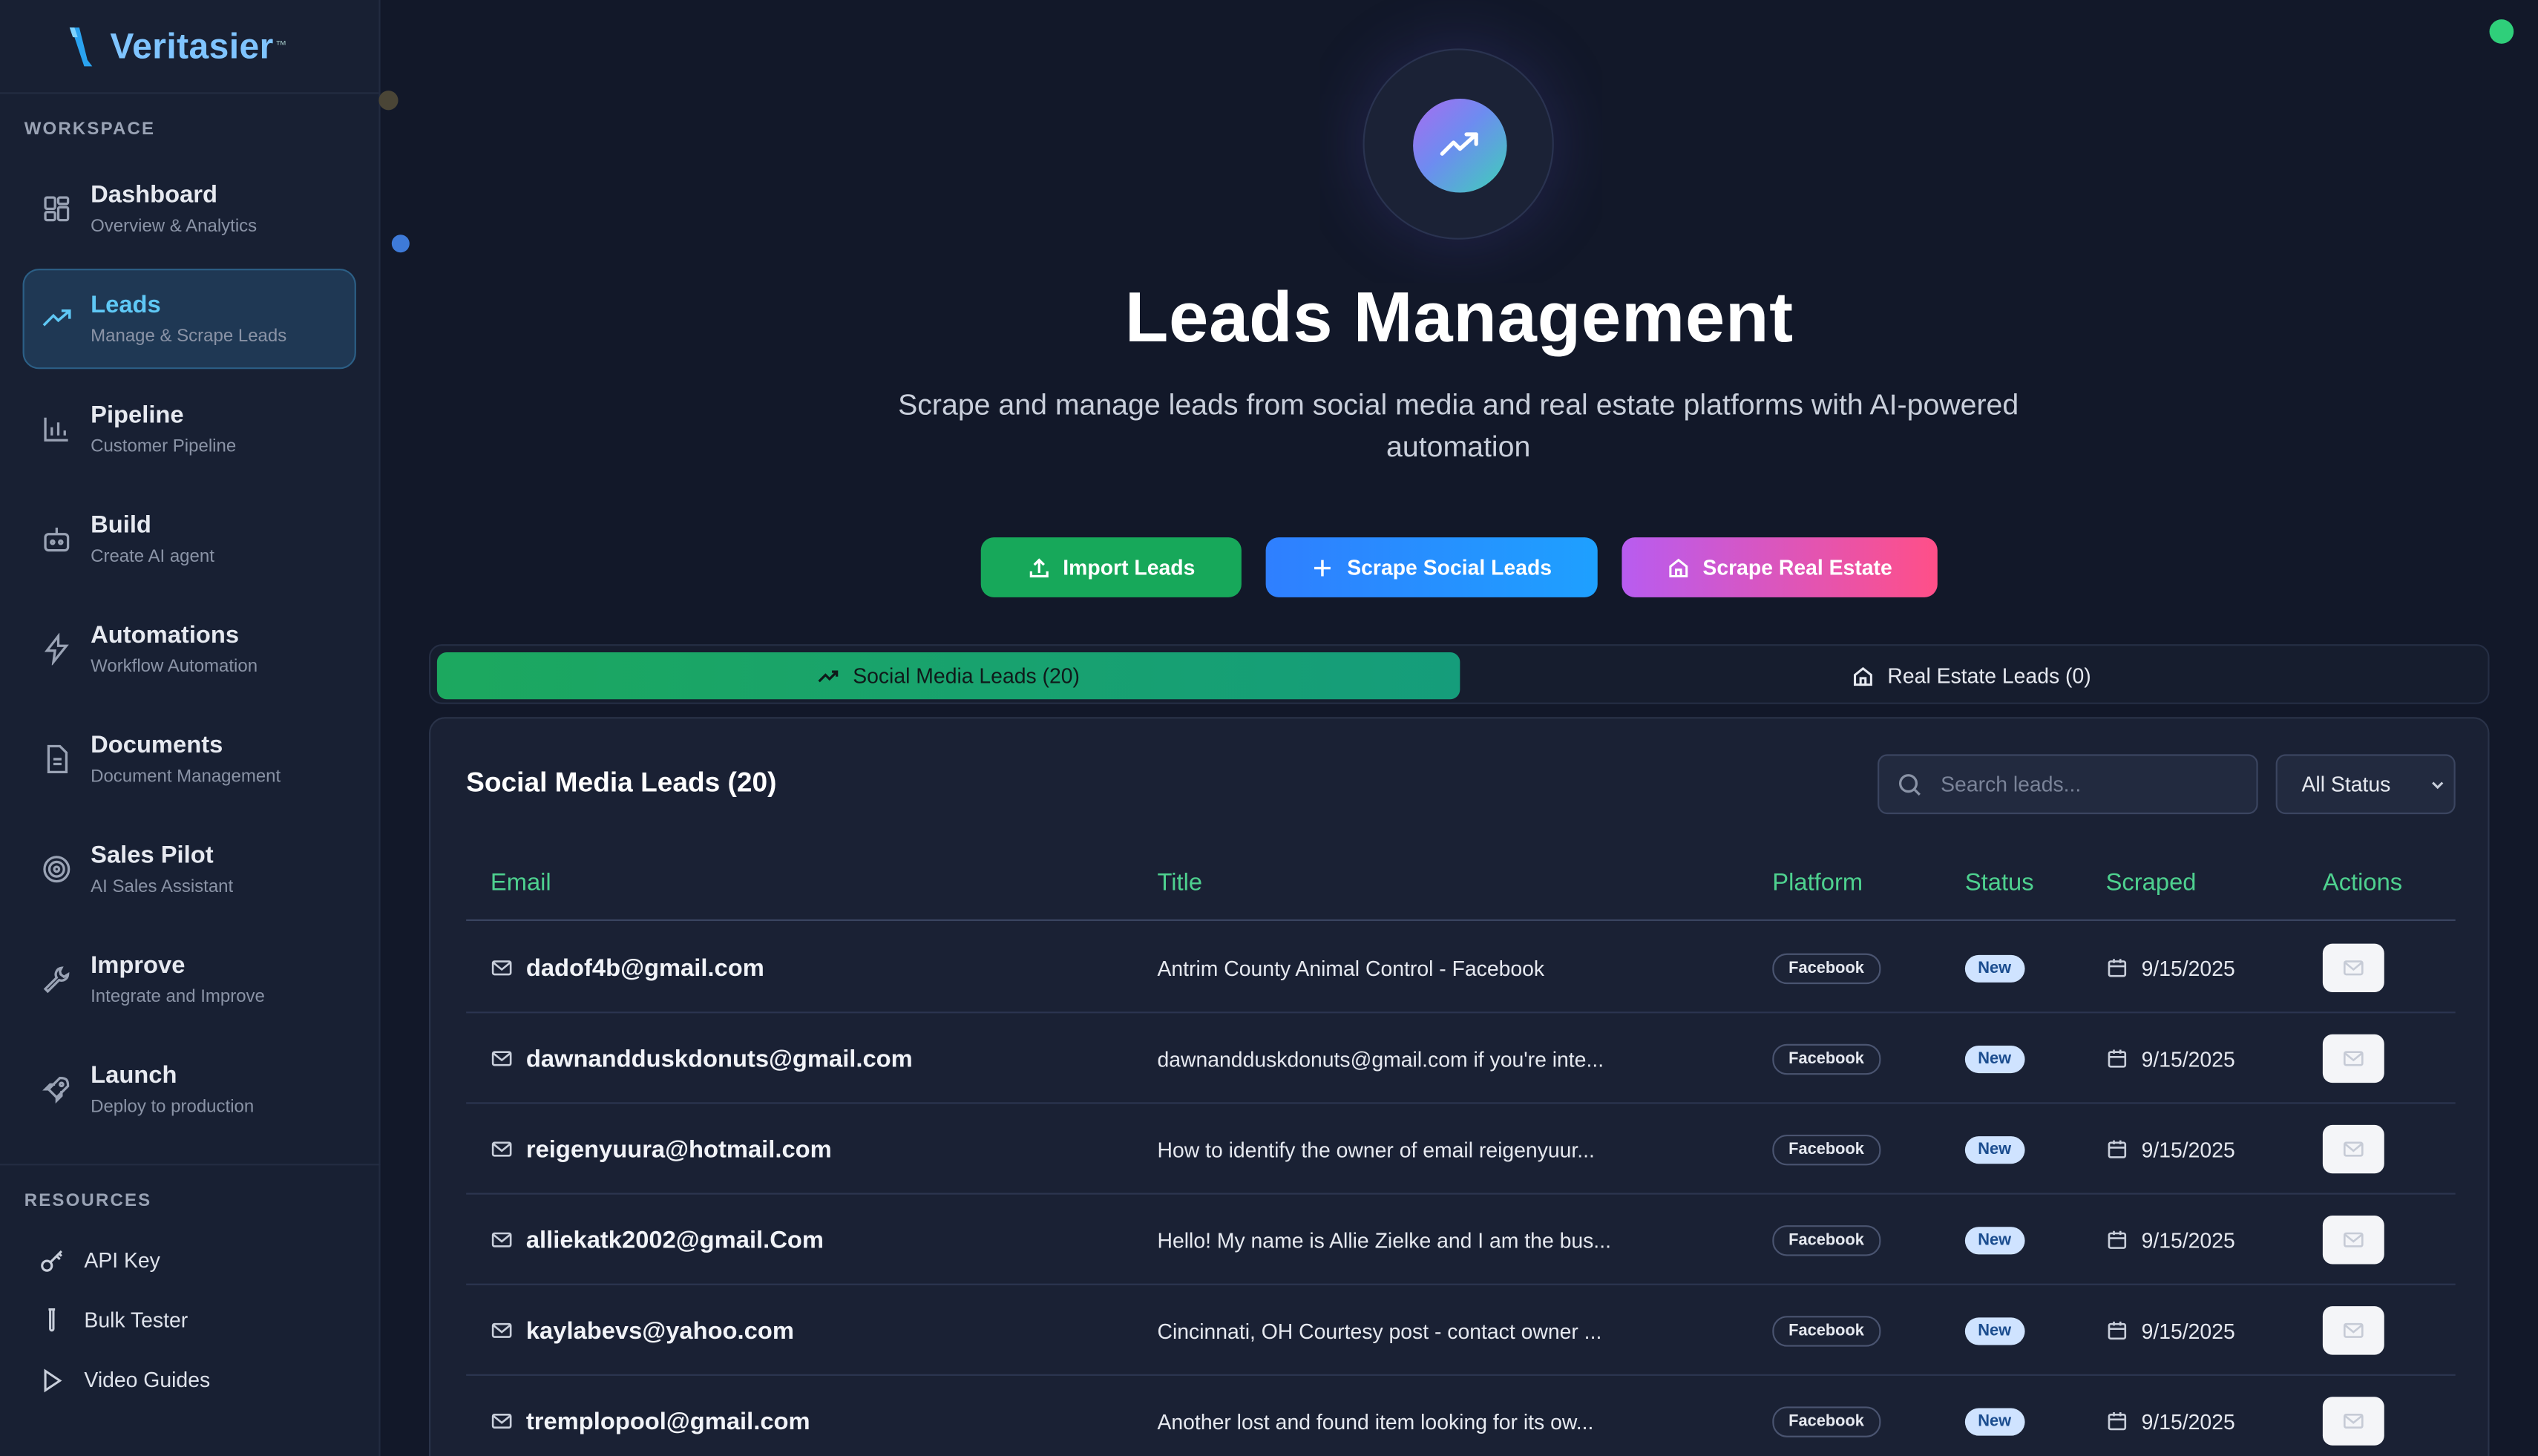 This screenshot has height=1456, width=2538. I want to click on lead-email: reigenyuura@hotmail.com, so click(678, 1149).